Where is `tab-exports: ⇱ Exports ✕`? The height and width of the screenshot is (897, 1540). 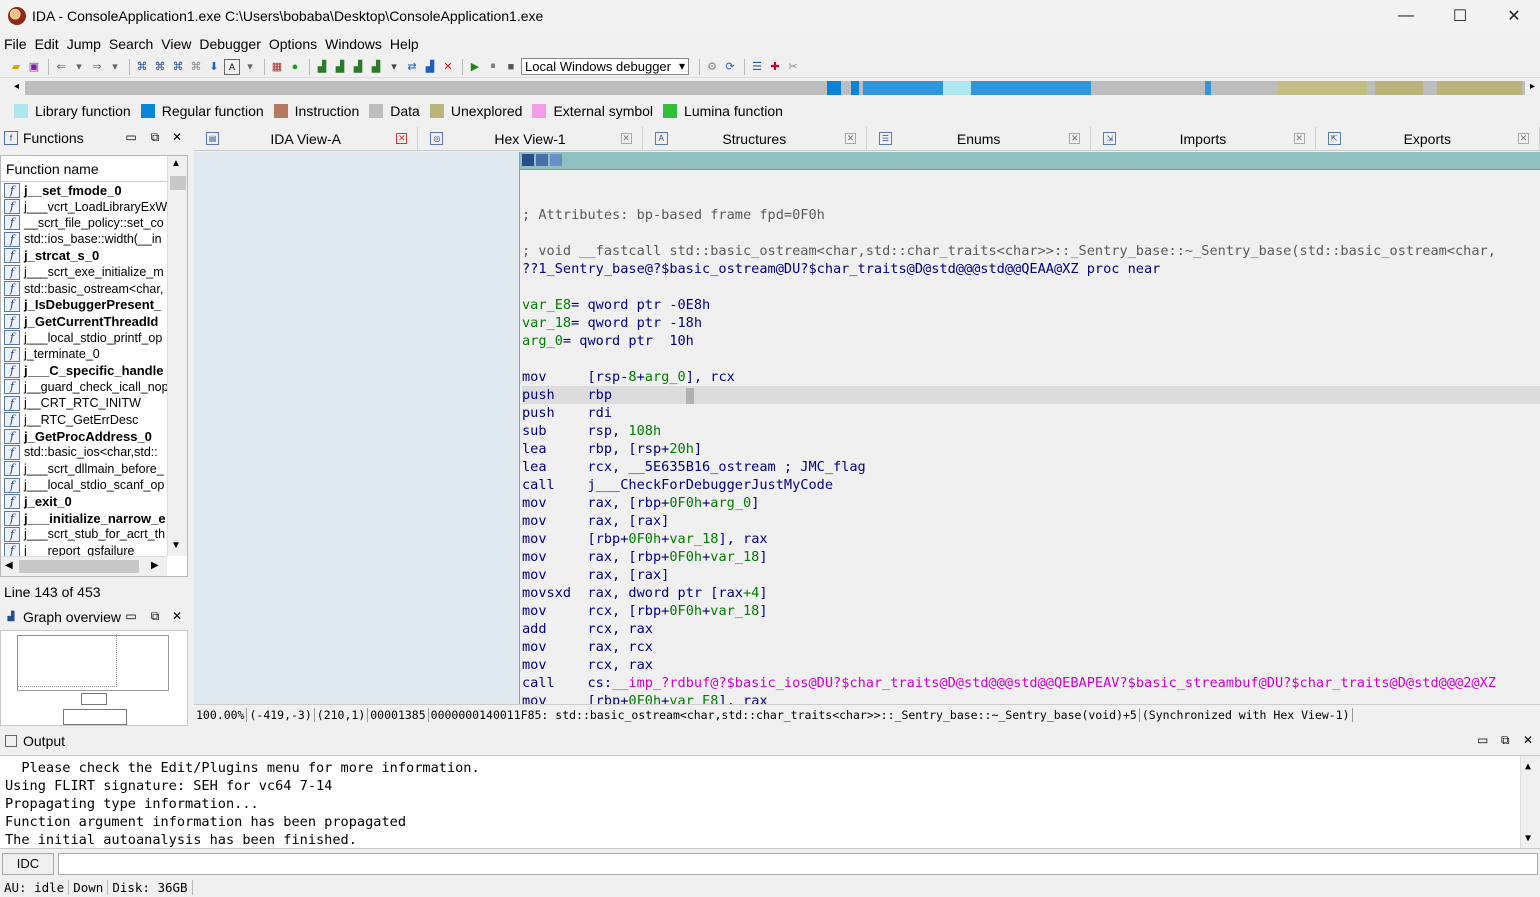 tab-exports: ⇱ Exports ✕ is located at coordinates (1428, 139).